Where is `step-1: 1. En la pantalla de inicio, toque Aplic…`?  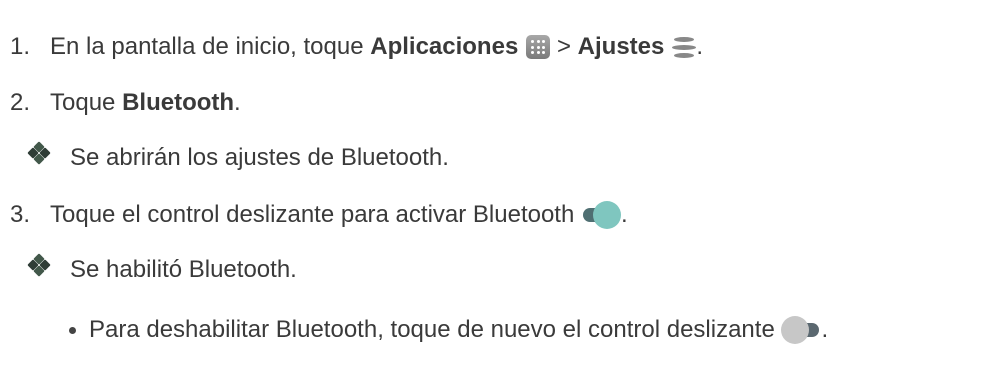 step-1: 1. En la pantalla de inicio, toque Aplic… is located at coordinates (356, 47).